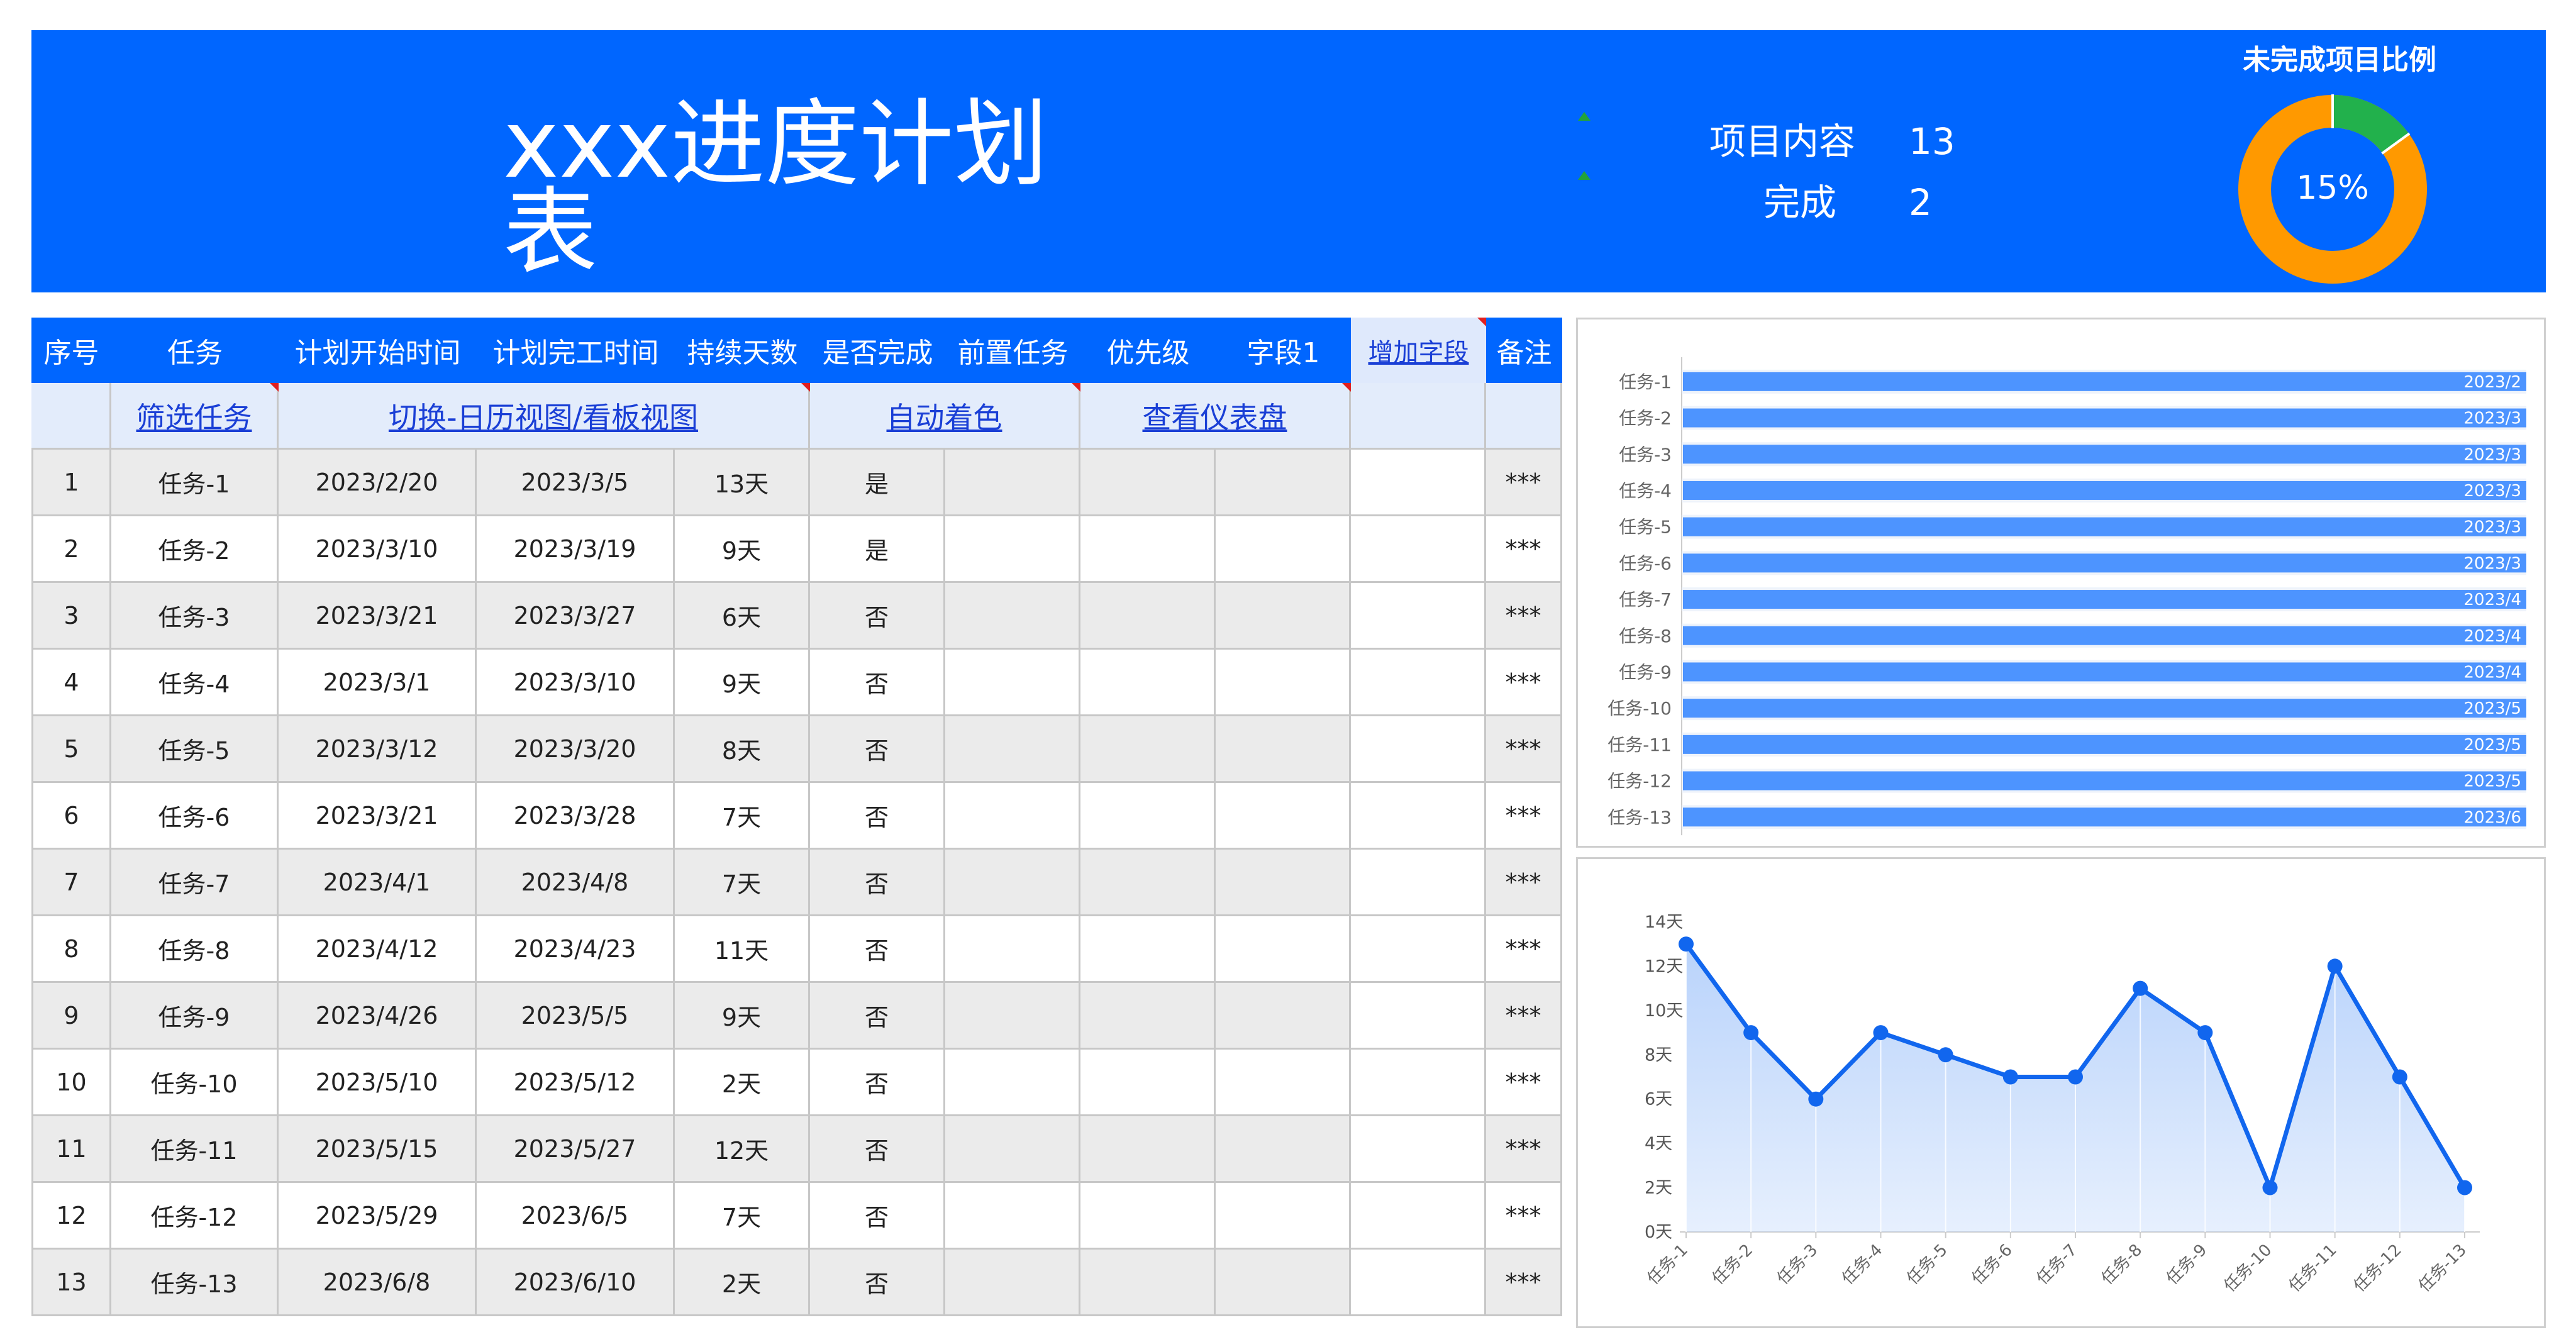  Describe the element at coordinates (576, 949) in the screenshot. I see `table-cell-end: 2023/4/23` at that location.